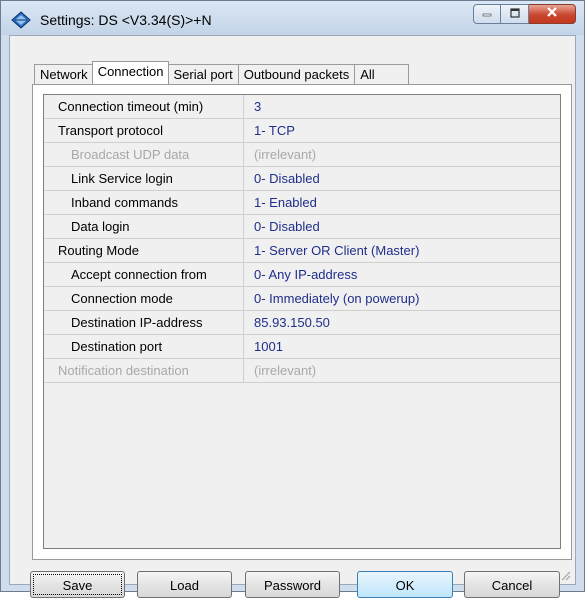 The image size is (585, 598). I want to click on setting-value: 1- Enabled, so click(285, 202).